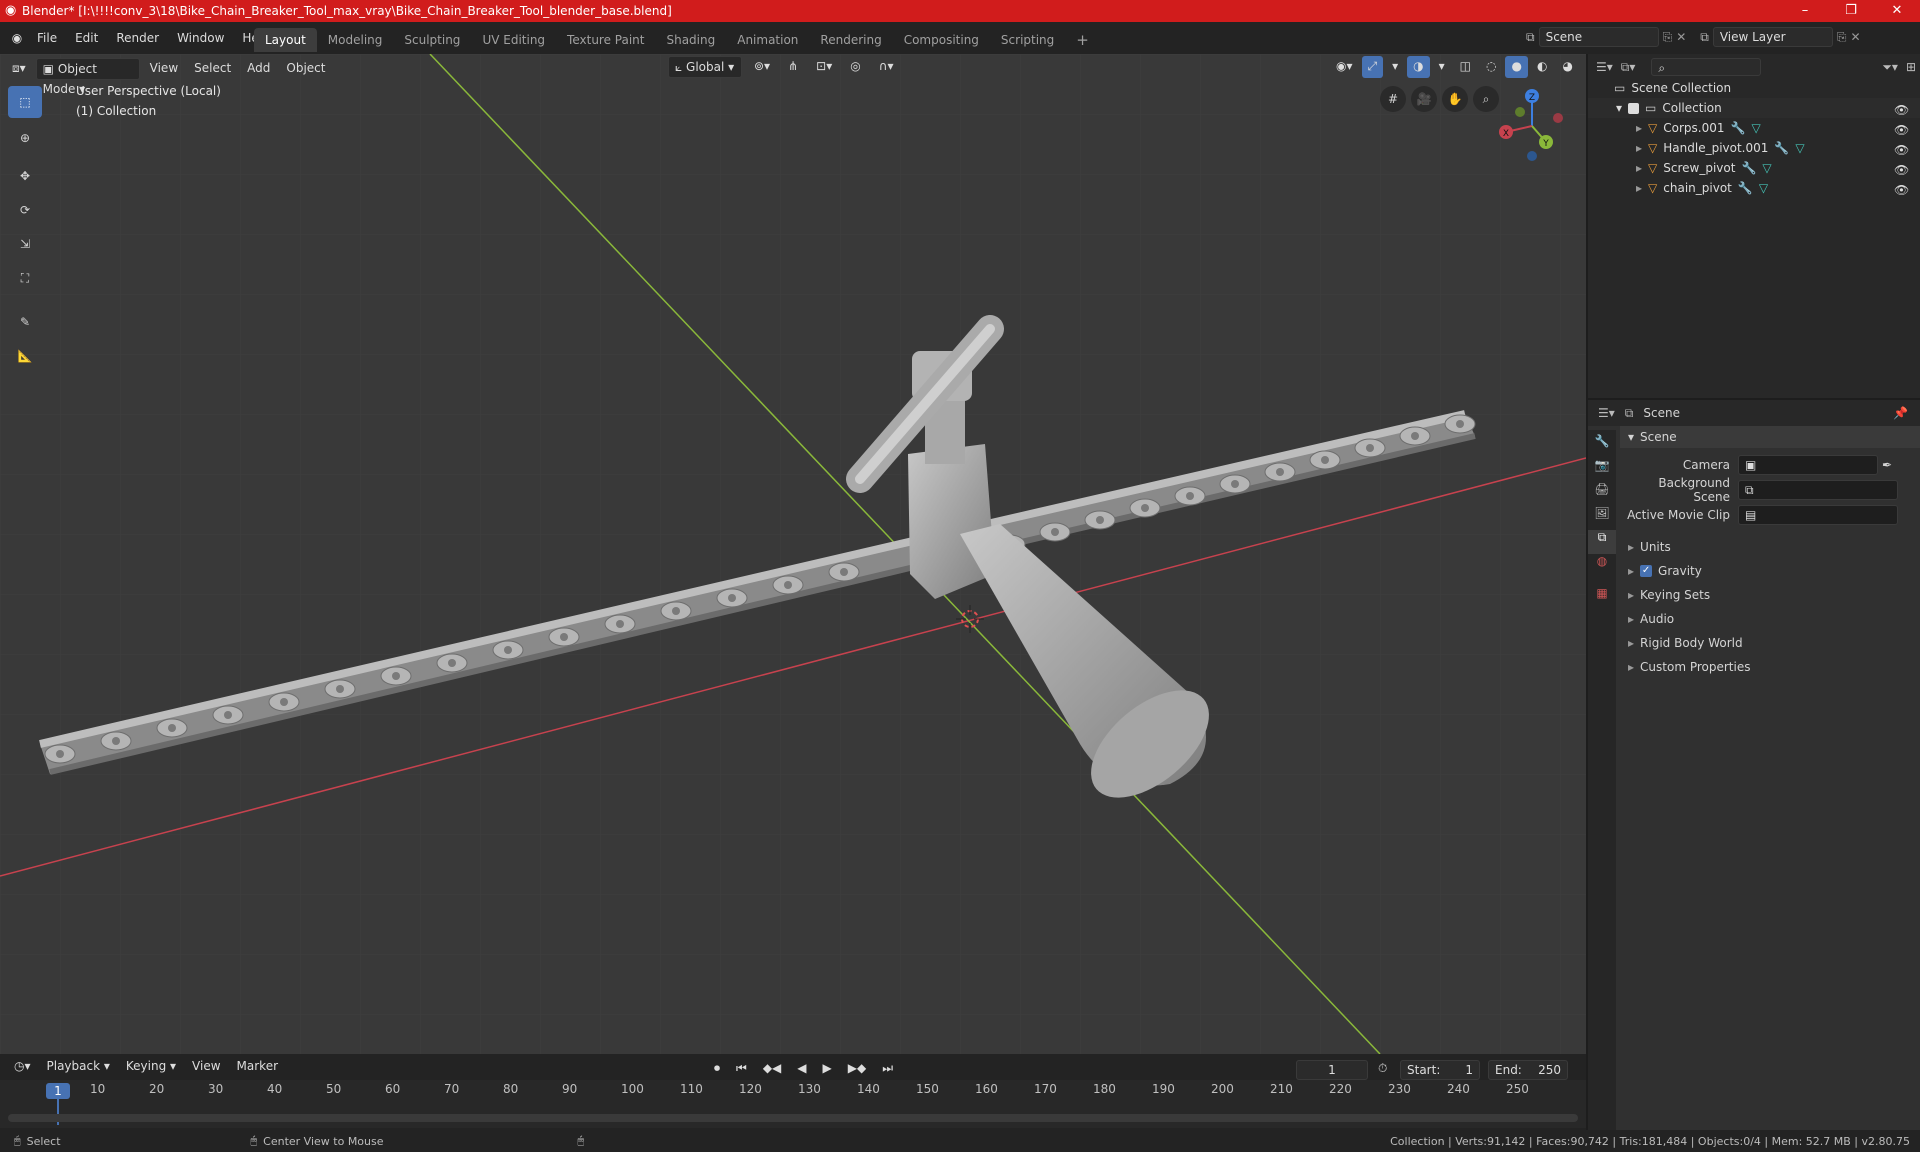 This screenshot has width=1920, height=1152. Describe the element at coordinates (1602, 566) in the screenshot. I see `world-tab-icon: ◍` at that location.